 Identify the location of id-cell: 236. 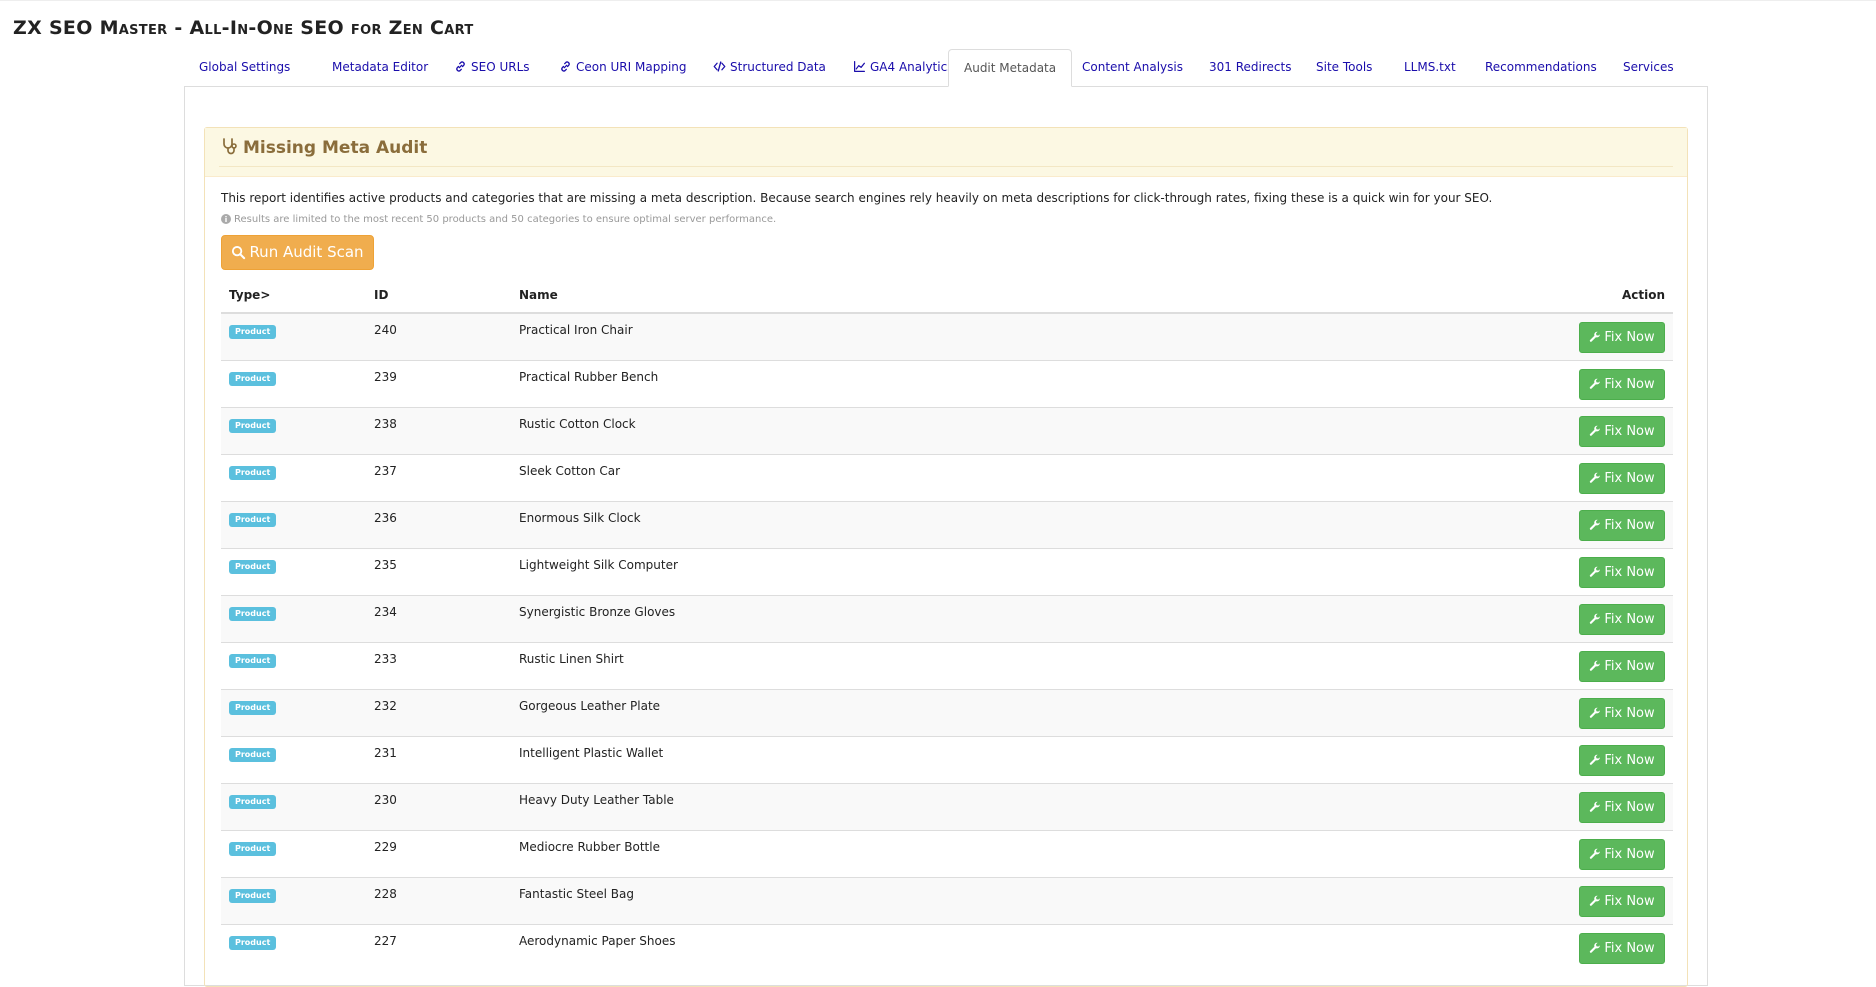
(438, 524).